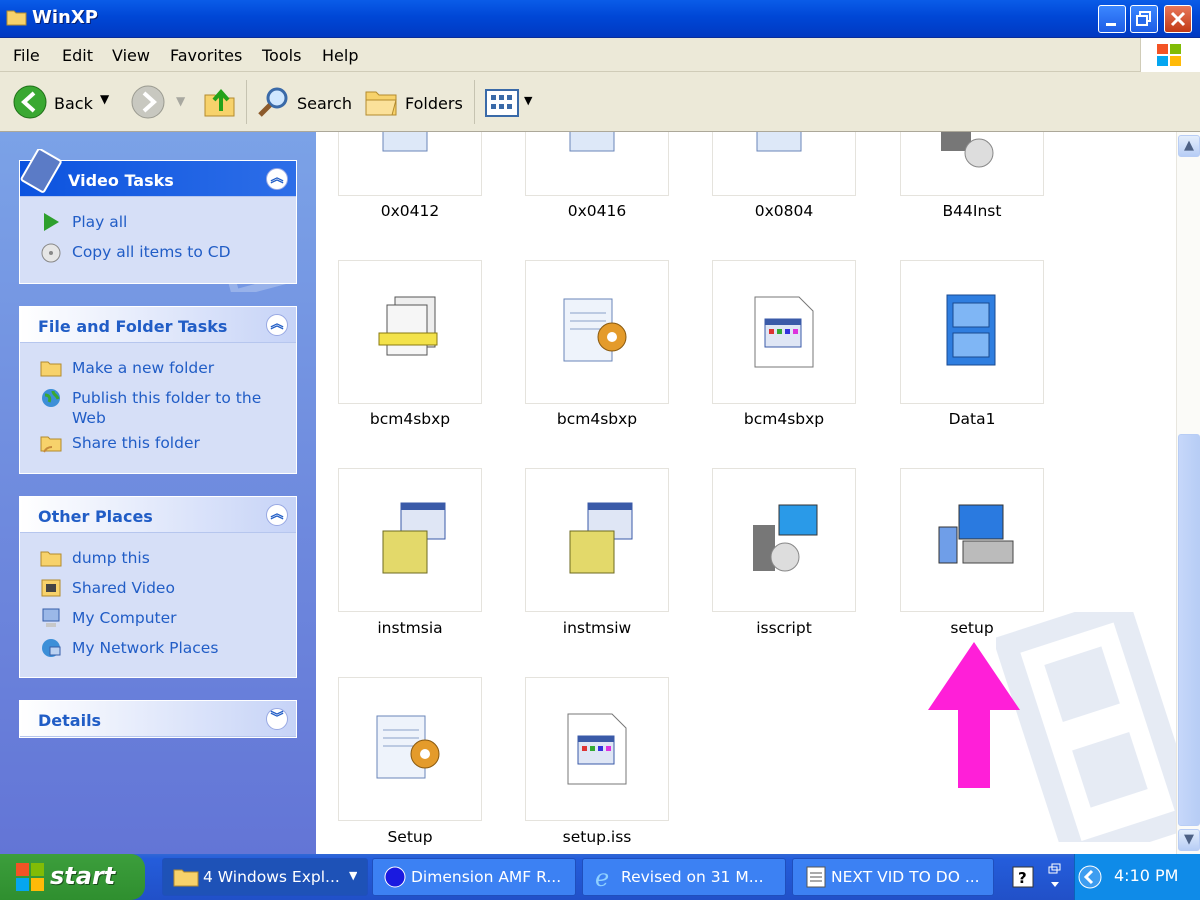 Image resolution: width=1200 pixels, height=900 pixels. Describe the element at coordinates (528, 100) in the screenshot. I see `views-dropdown-icon: ▼` at that location.